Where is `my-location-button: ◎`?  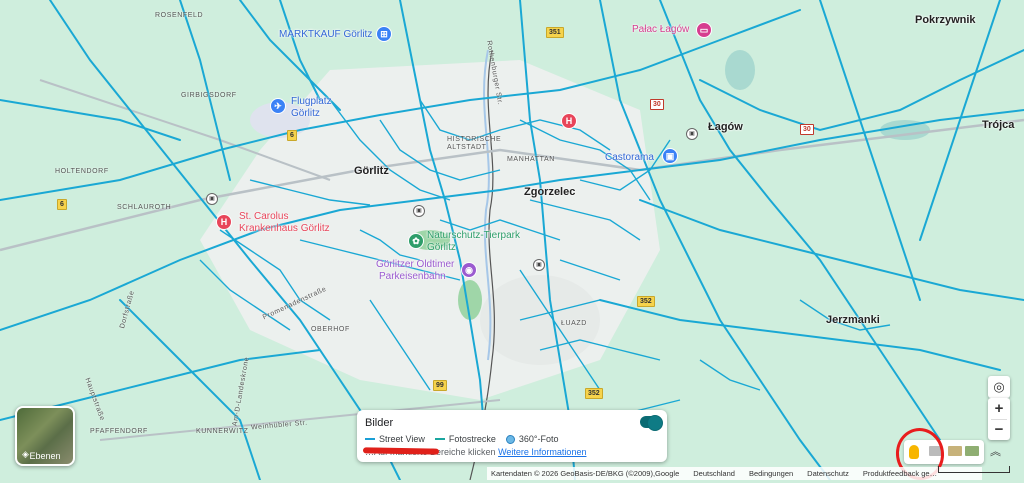
my-location-button: ◎ is located at coordinates (999, 387).